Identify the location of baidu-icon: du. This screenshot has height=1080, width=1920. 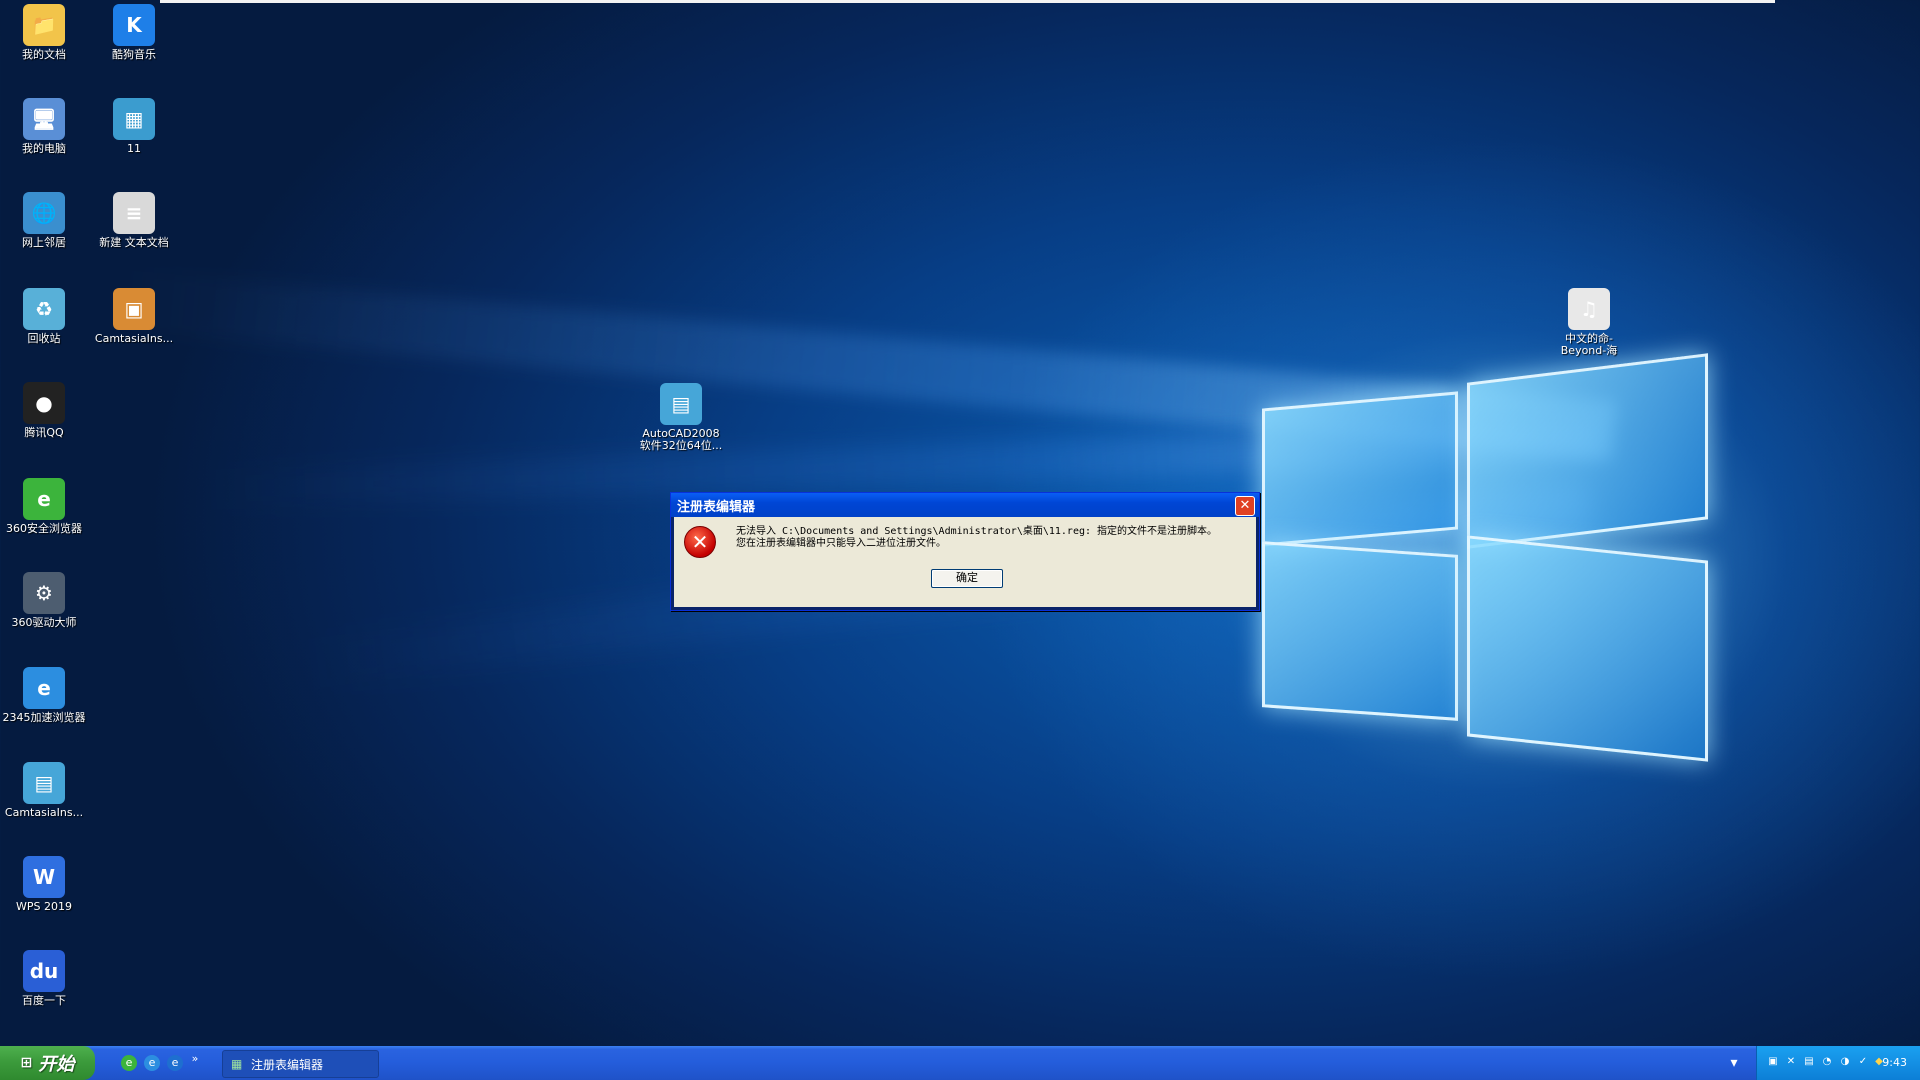
(44, 971).